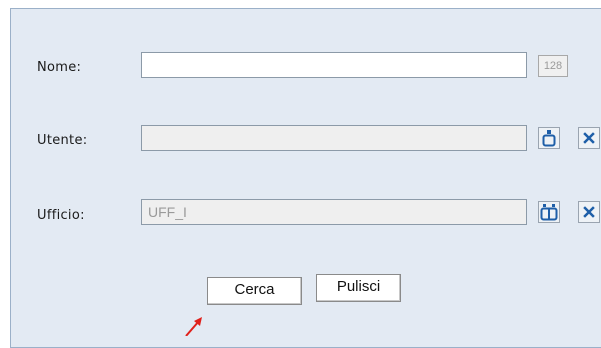 The height and width of the screenshot is (348, 601). I want to click on ufficio-label: Ufficio:, so click(61, 215).